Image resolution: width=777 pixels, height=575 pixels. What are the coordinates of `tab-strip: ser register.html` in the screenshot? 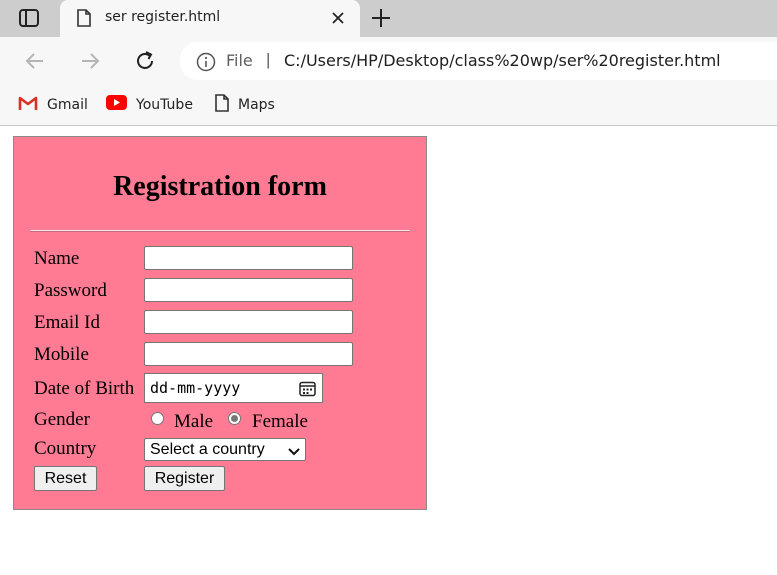 It's located at (388, 18).